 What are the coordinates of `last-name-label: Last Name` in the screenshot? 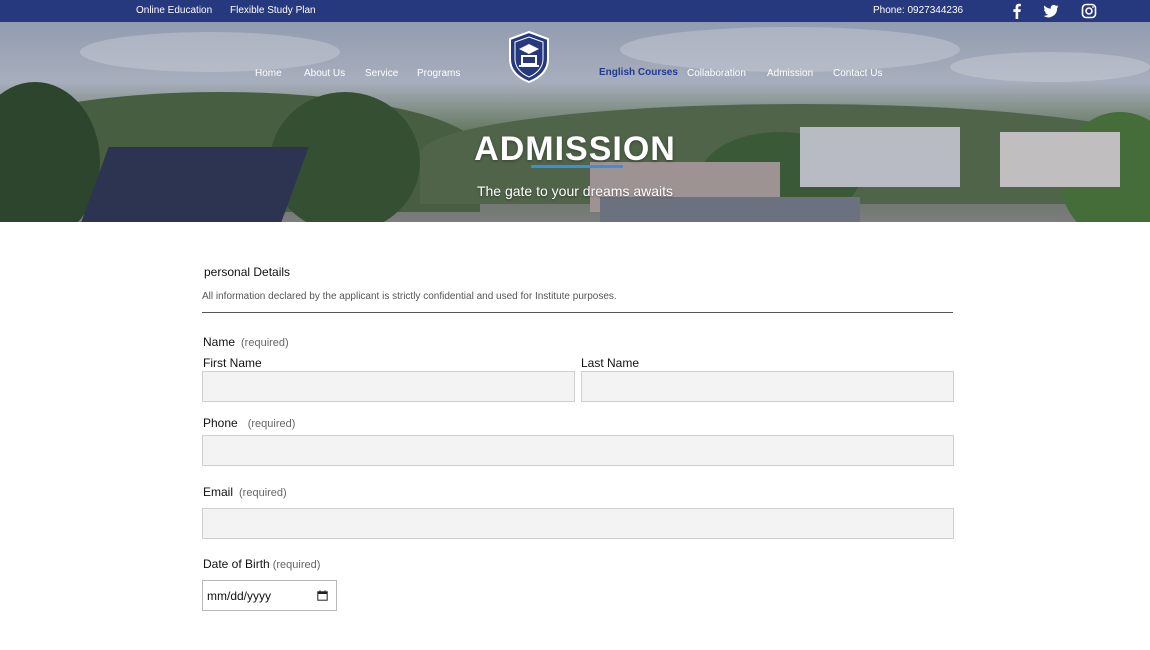 It's located at (610, 363).